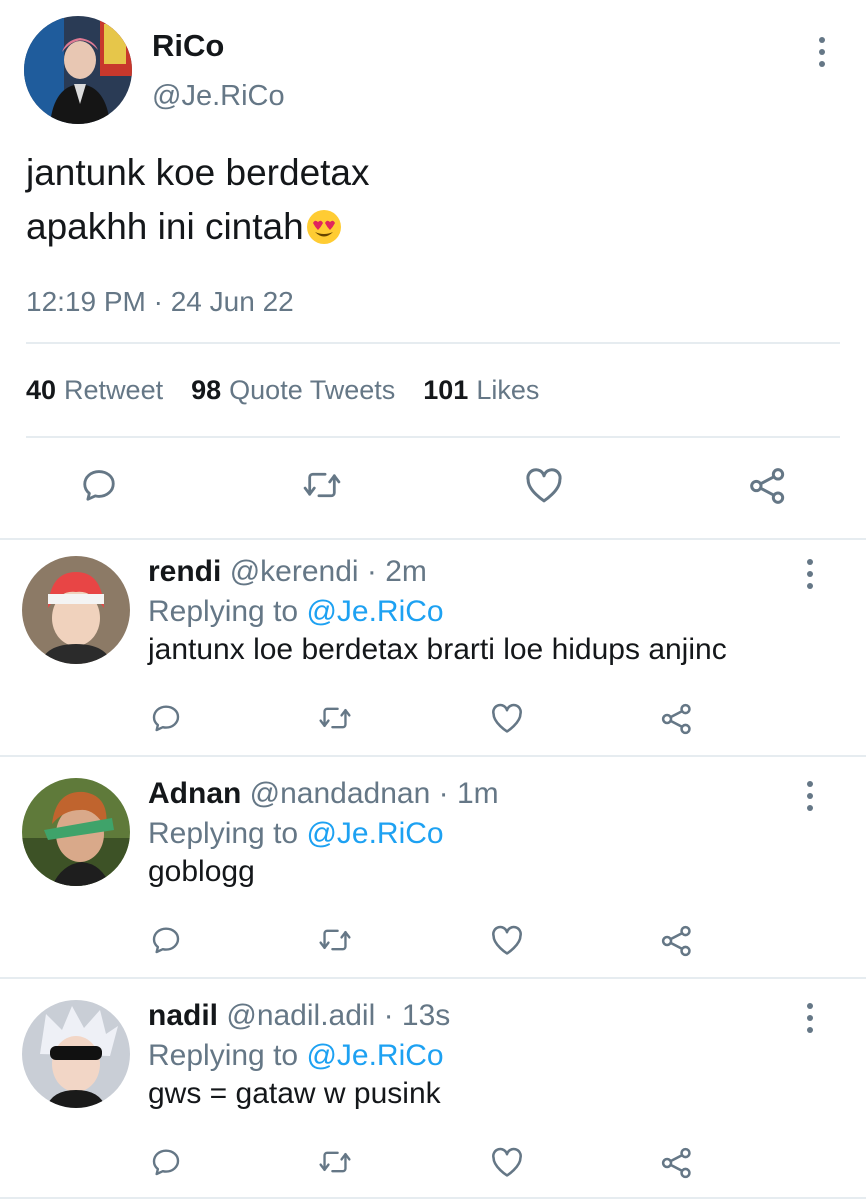 Image resolution: width=866 pixels, height=1204 pixels. What do you see at coordinates (293, 390) in the screenshot?
I see `quote-stat: 98 Quote Tweets` at bounding box center [293, 390].